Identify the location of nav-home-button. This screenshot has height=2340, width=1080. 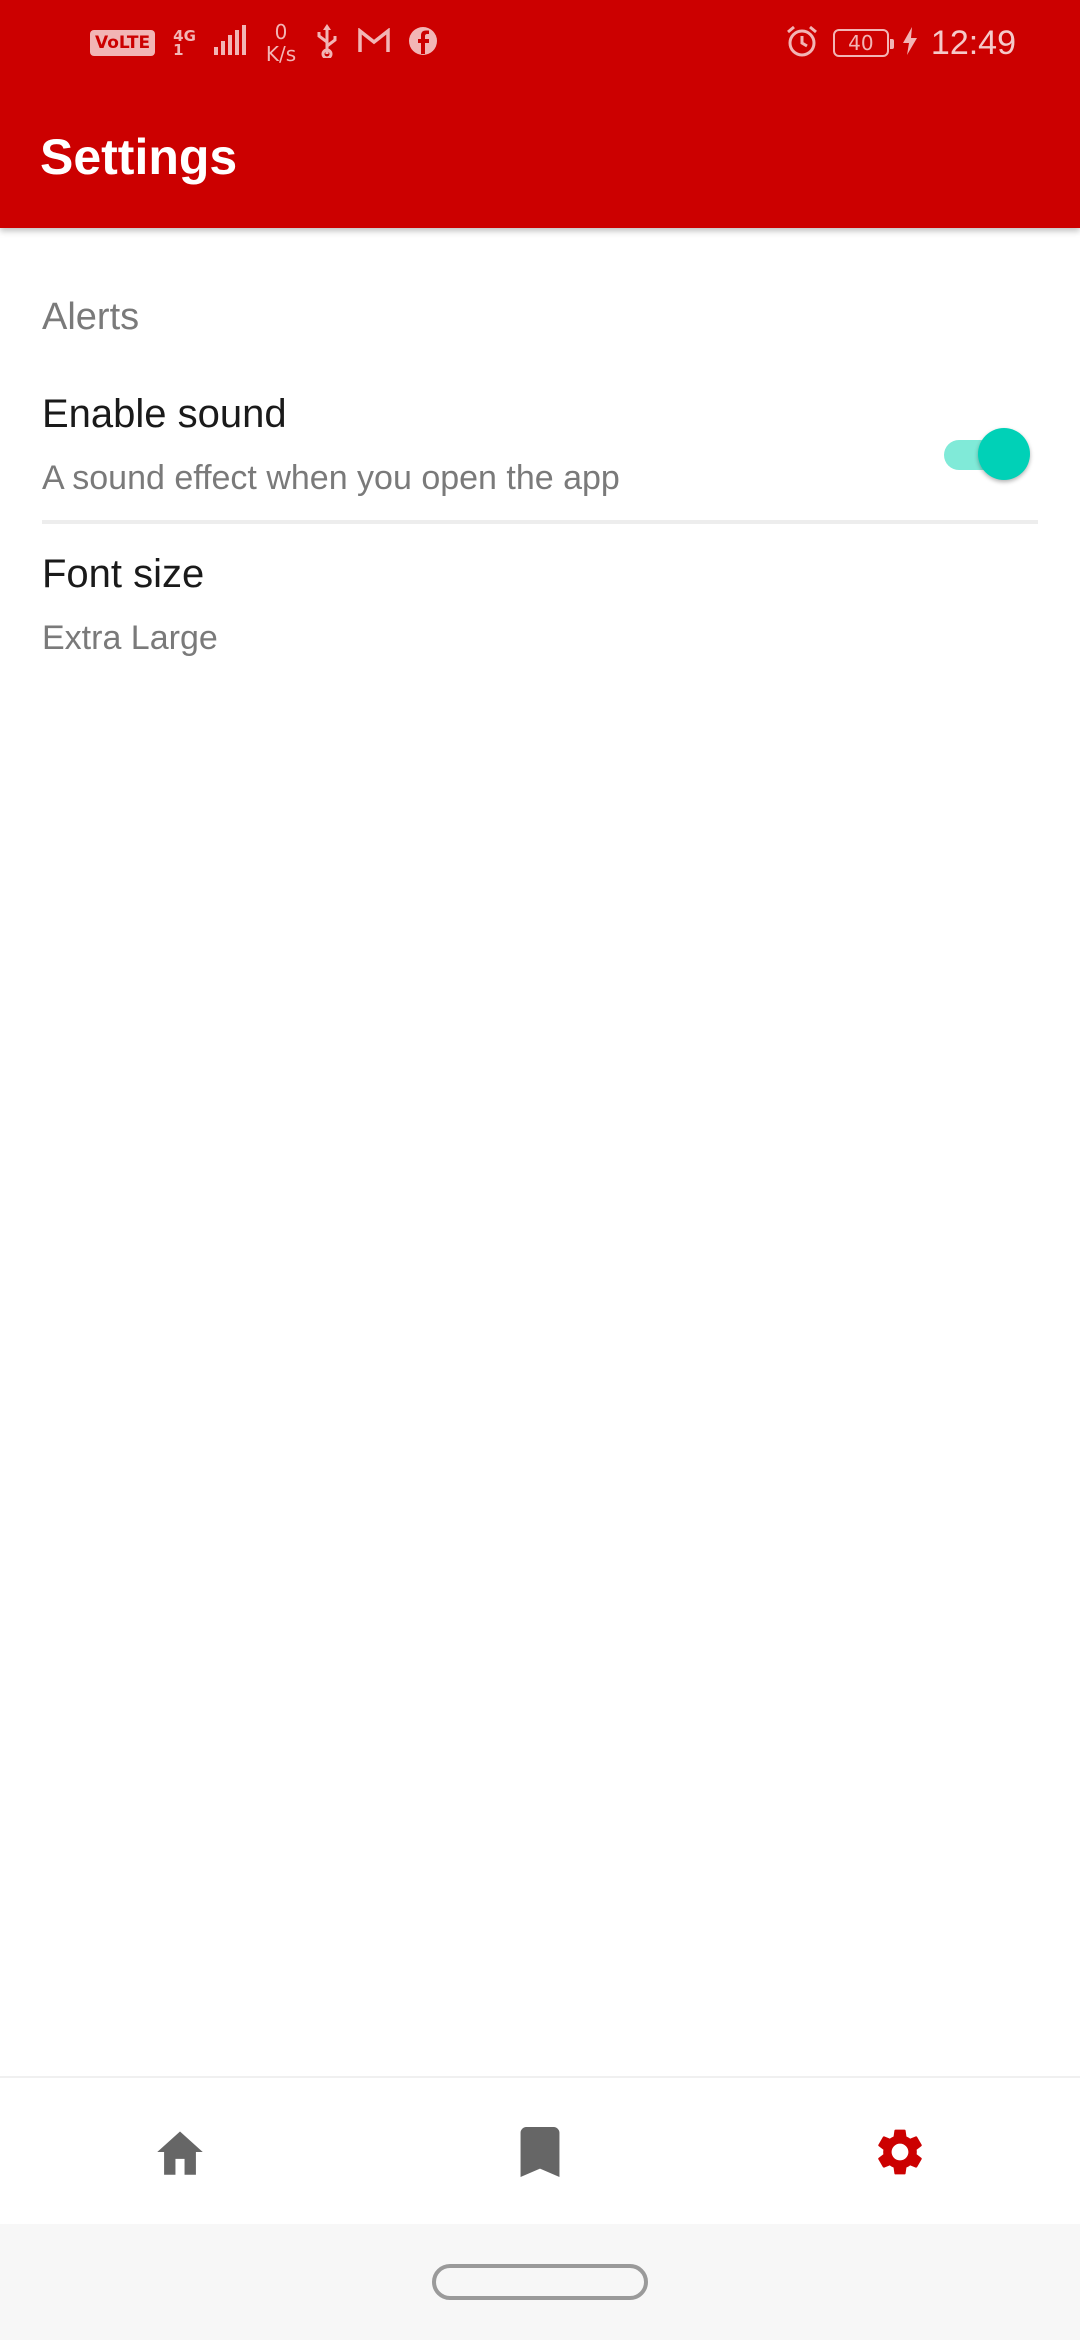
(180, 2152).